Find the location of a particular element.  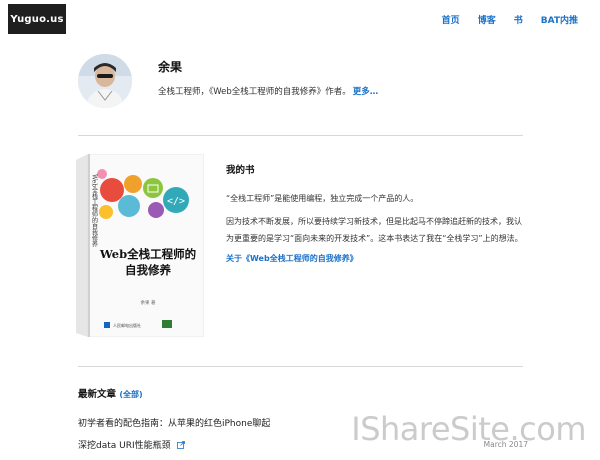

cover-publisher: 人民邮电出版社 is located at coordinates (127, 325).